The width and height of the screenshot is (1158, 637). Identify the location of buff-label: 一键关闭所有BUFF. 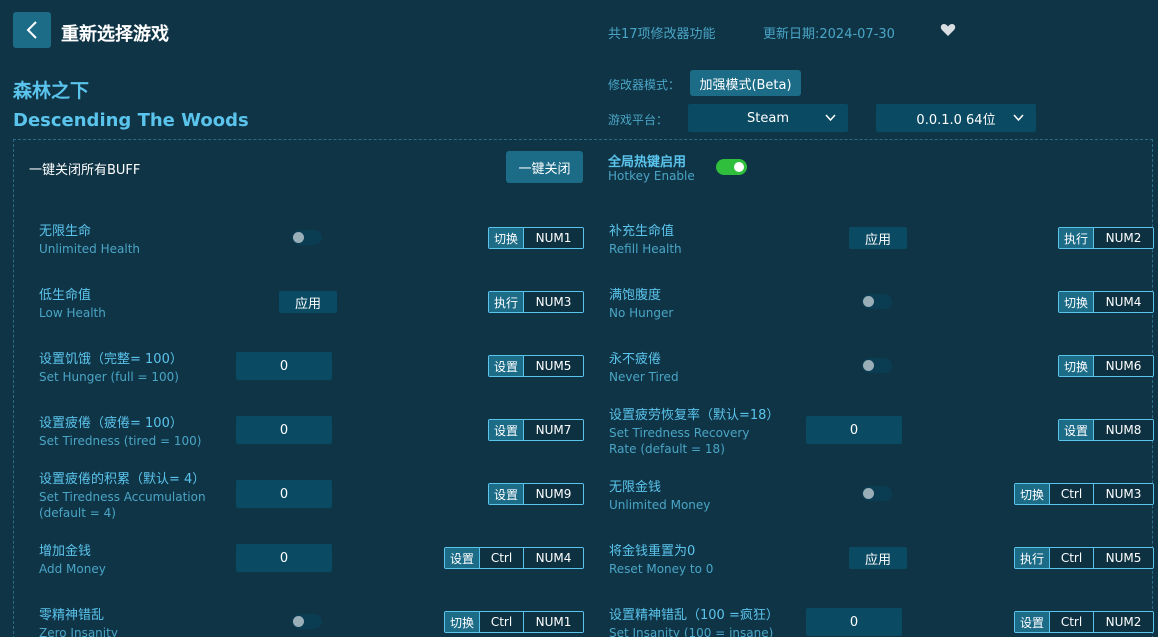
(85, 170).